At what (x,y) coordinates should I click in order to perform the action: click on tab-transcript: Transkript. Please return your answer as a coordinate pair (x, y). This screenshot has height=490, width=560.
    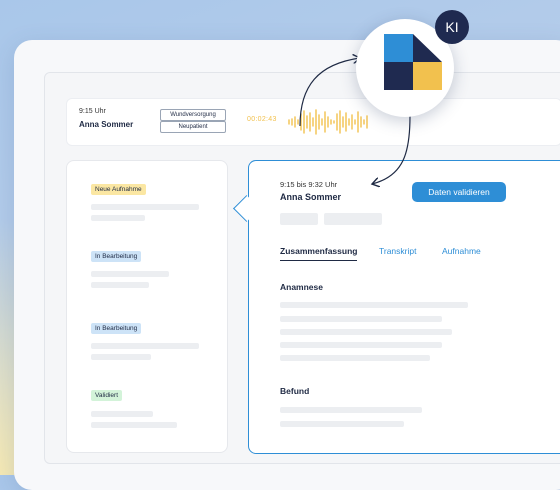
    Looking at the image, I should click on (397, 251).